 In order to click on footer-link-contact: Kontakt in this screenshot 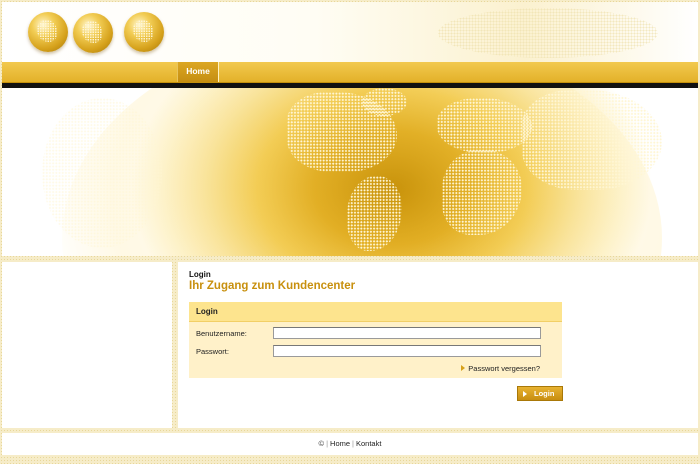, I will do `click(368, 443)`.